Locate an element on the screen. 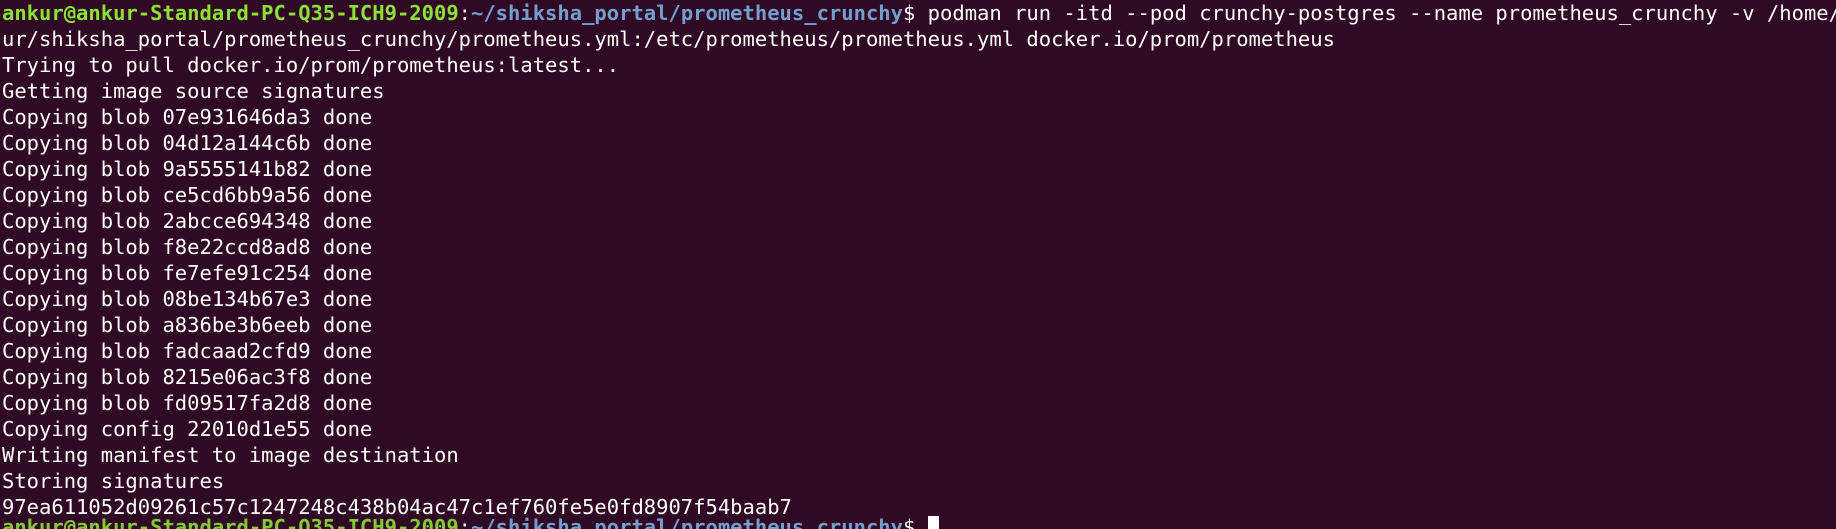 This screenshot has height=529, width=1836. output-line: Copying blob fe7efe91c254 done is located at coordinates (187, 273).